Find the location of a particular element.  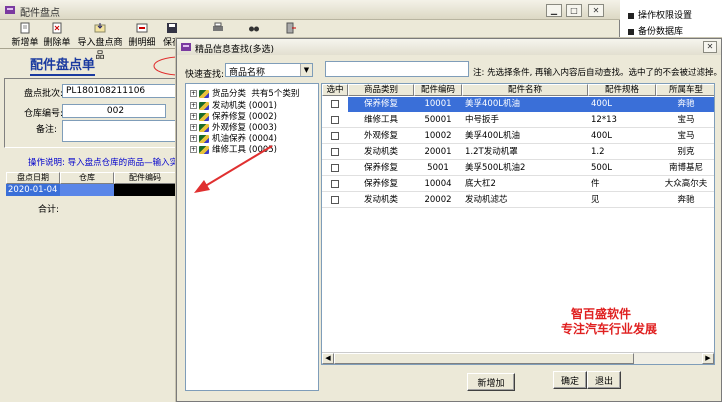

binoculars-icon is located at coordinates (254, 29).